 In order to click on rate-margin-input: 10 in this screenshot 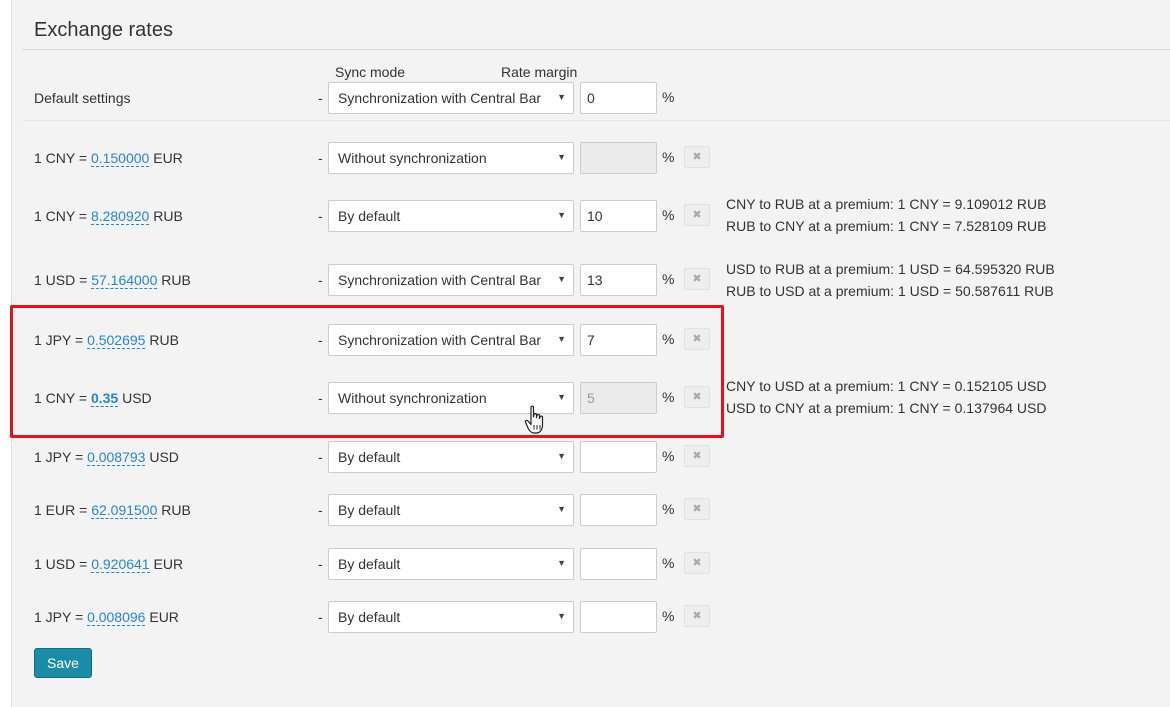, I will do `click(618, 216)`.